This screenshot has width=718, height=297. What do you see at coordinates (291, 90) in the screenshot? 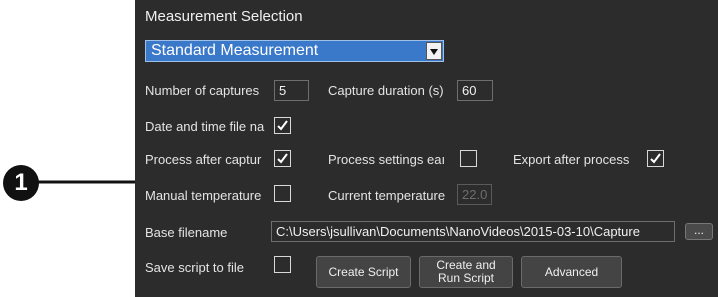
I see `captures-input: 5` at bounding box center [291, 90].